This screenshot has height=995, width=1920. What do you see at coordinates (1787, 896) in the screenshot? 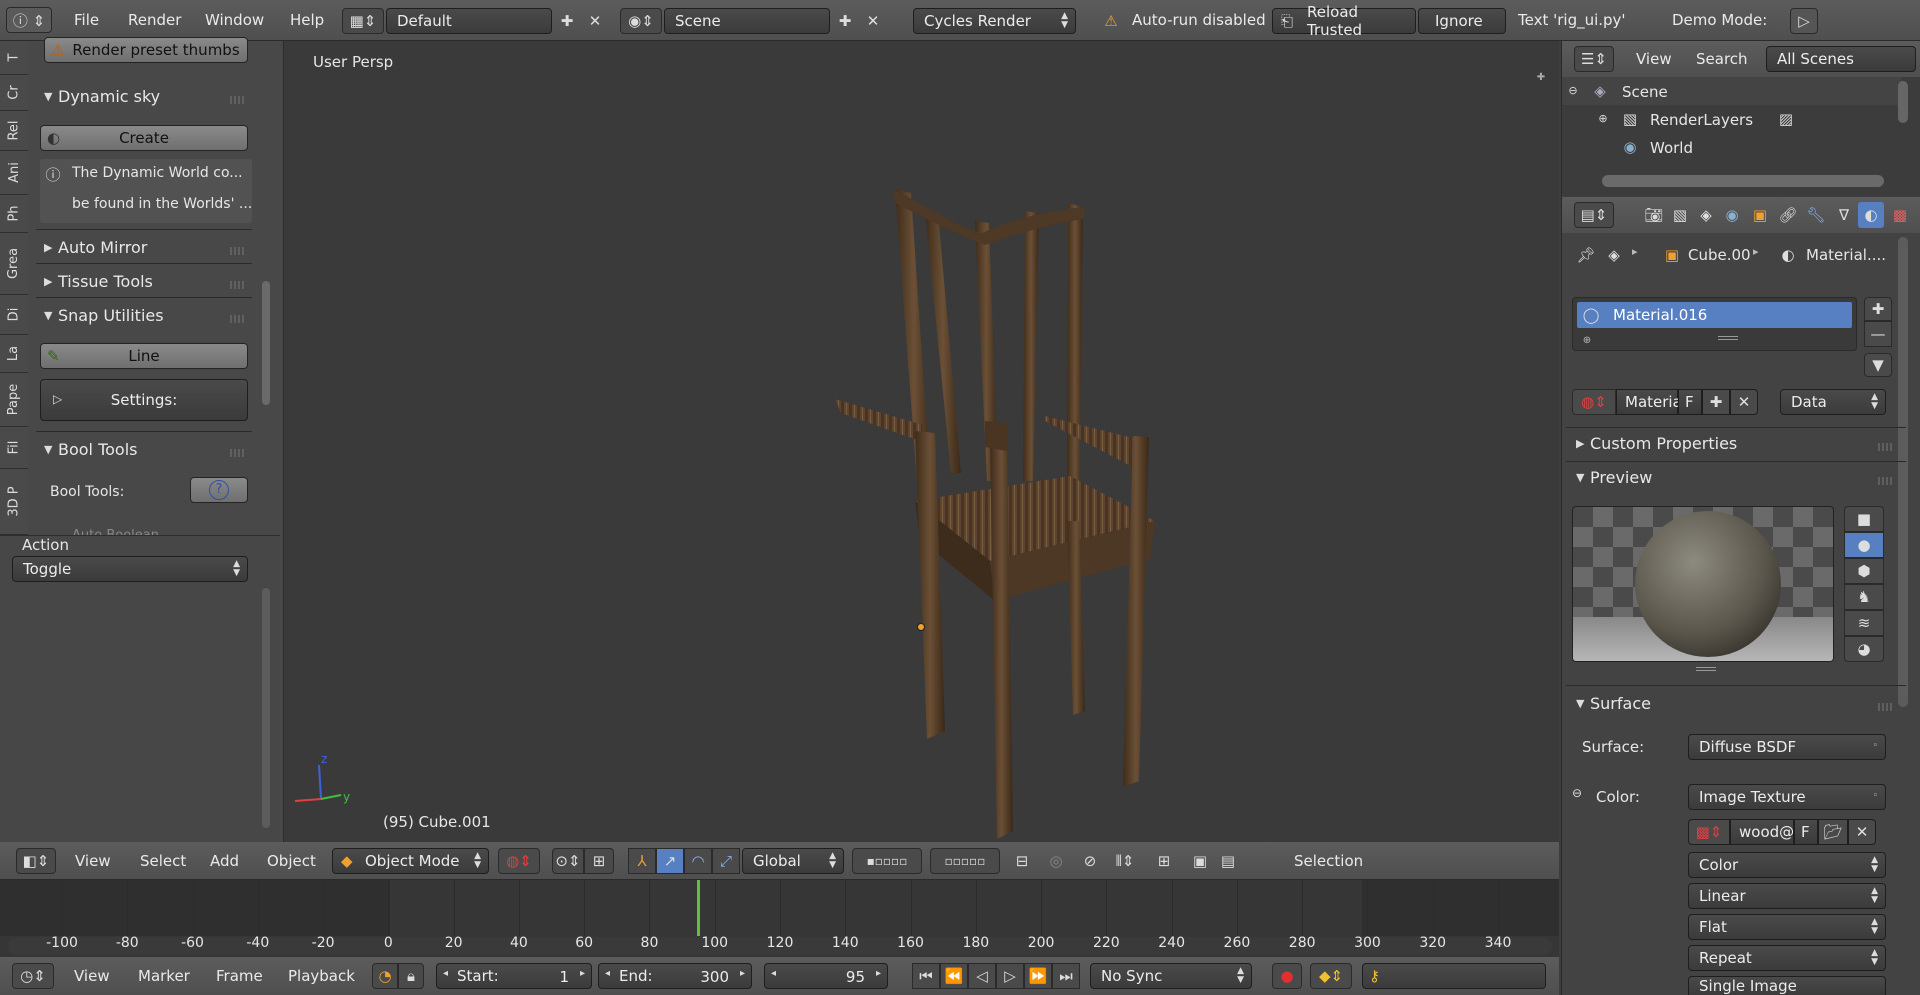
I see `interpolation-select: Linear ▲ ▼` at bounding box center [1787, 896].